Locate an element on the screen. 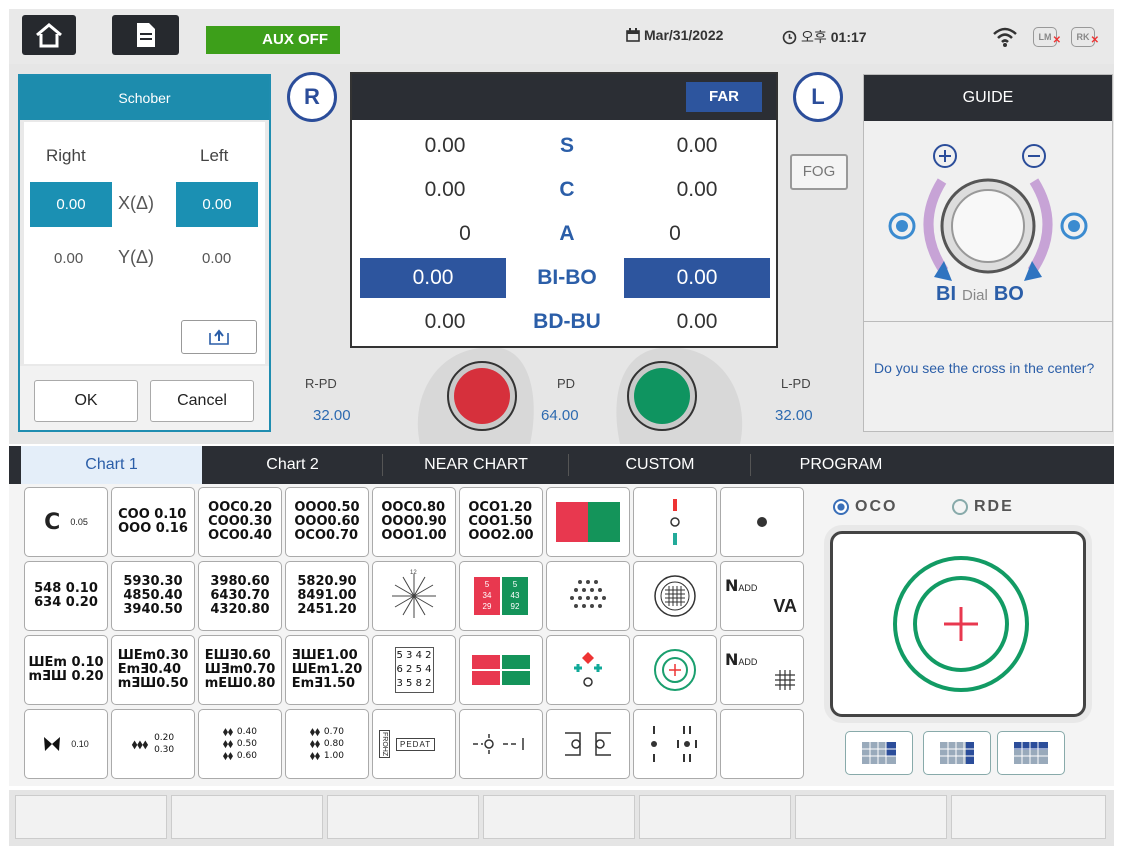 The height and width of the screenshot is (854, 1135). chart-empty is located at coordinates (762, 744).